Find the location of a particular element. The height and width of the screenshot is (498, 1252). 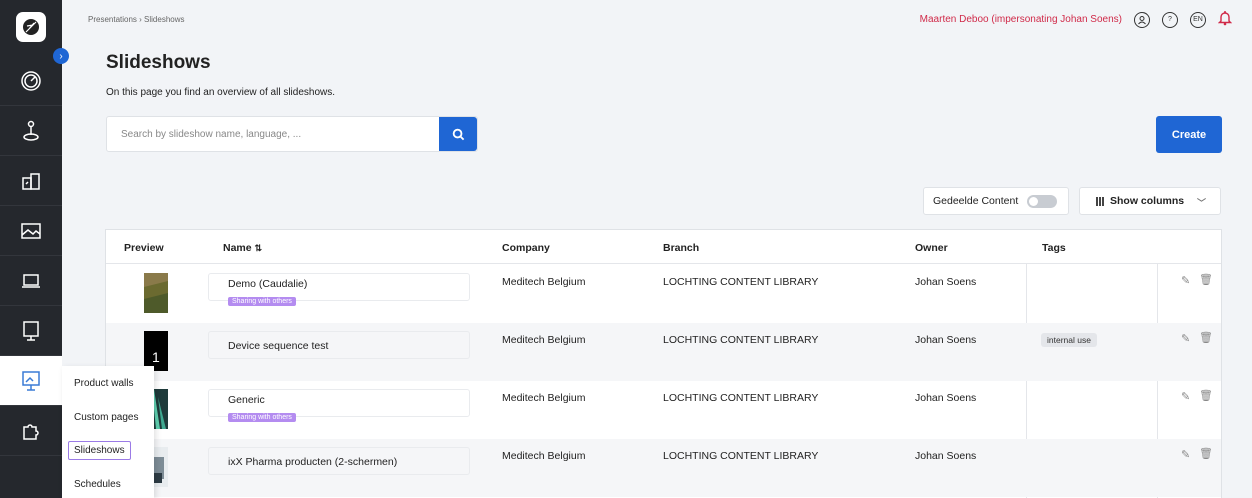

laptop-icon is located at coordinates (31, 280).